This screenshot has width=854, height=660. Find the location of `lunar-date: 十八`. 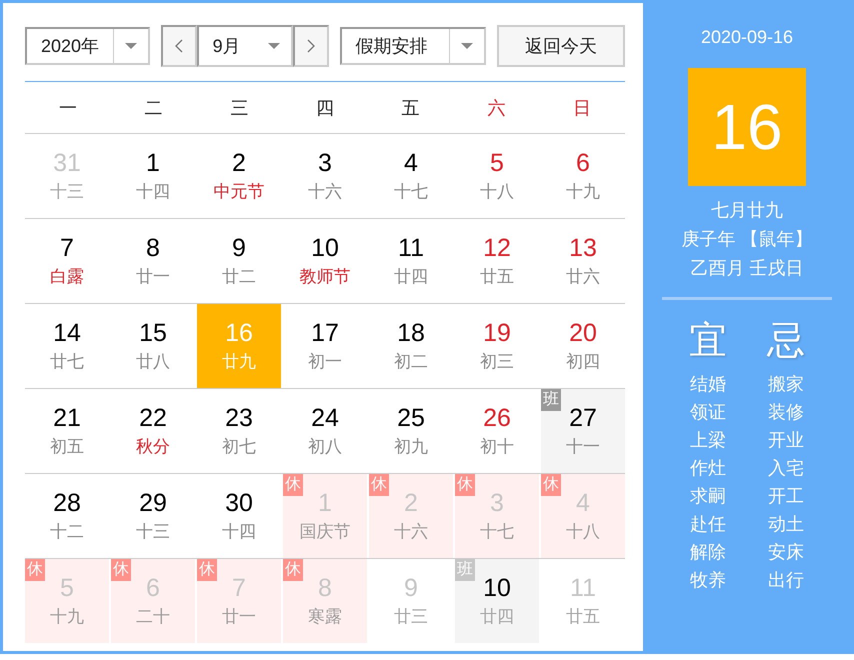

lunar-date: 十八 is located at coordinates (583, 532).